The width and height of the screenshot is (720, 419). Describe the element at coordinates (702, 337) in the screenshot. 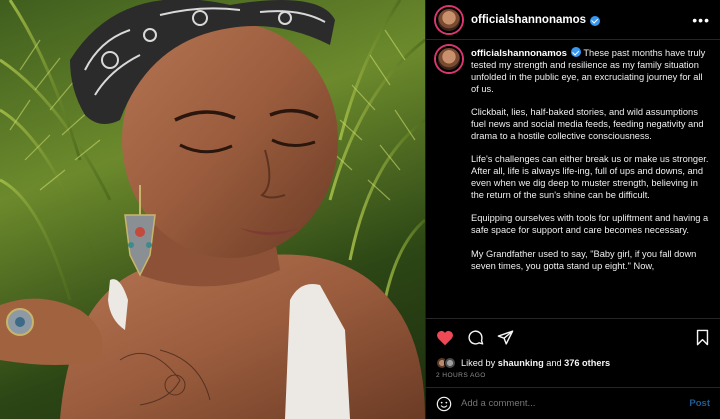

I see `bookmark-icon` at that location.